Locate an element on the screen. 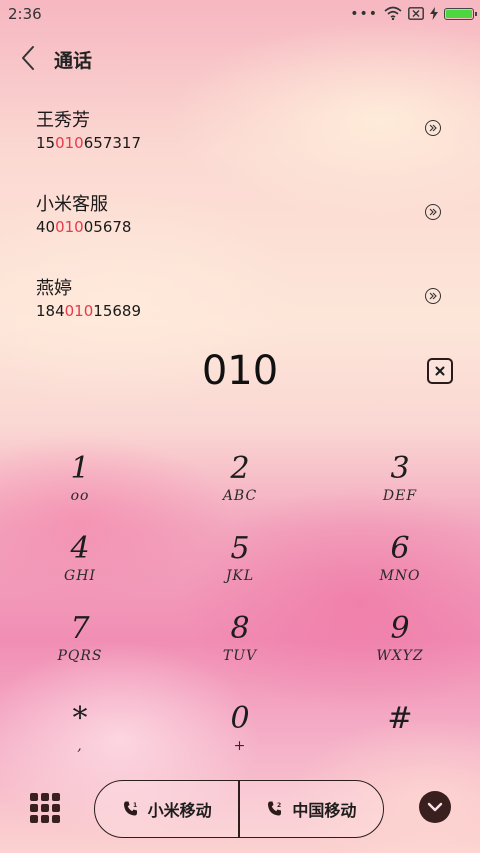  key-3: 3 DEF is located at coordinates (400, 490).